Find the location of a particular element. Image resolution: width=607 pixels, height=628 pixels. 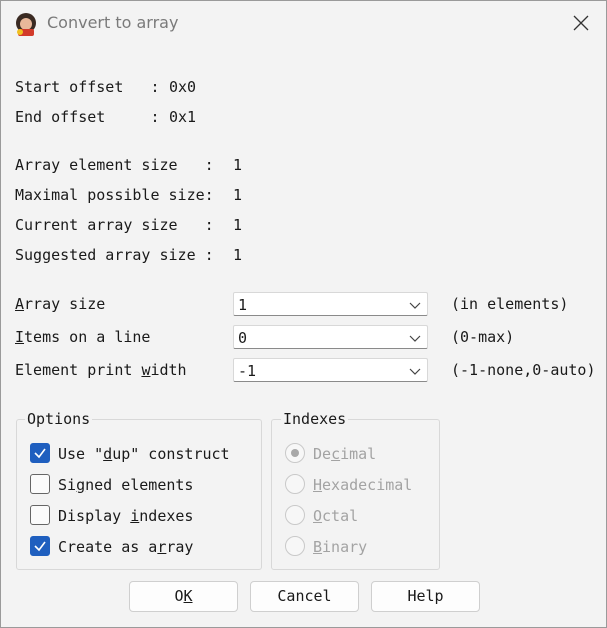

use-dup-label-accel: d is located at coordinates (108, 454).